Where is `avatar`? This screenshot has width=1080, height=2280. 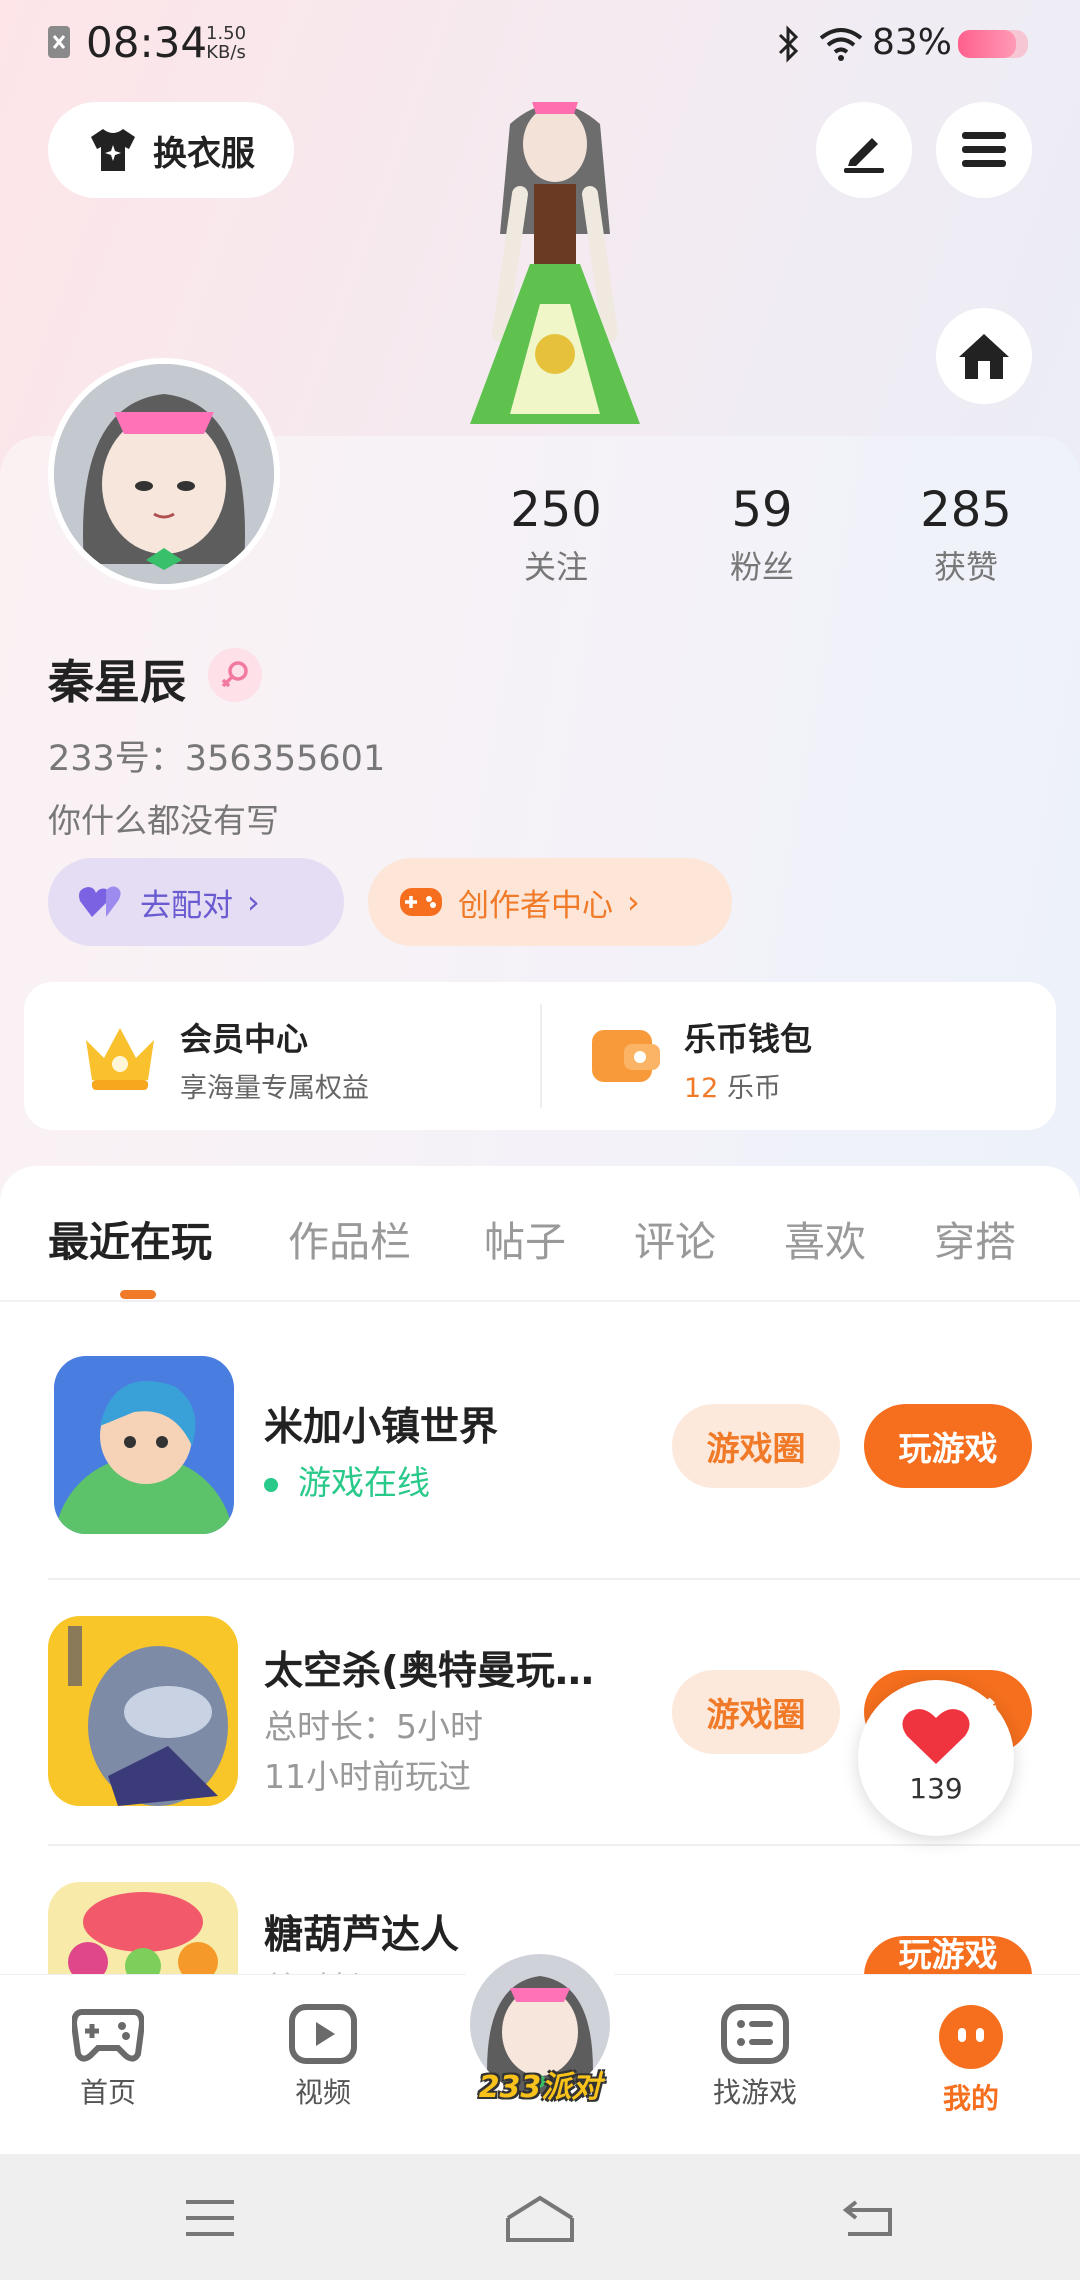
avatar is located at coordinates (164, 474).